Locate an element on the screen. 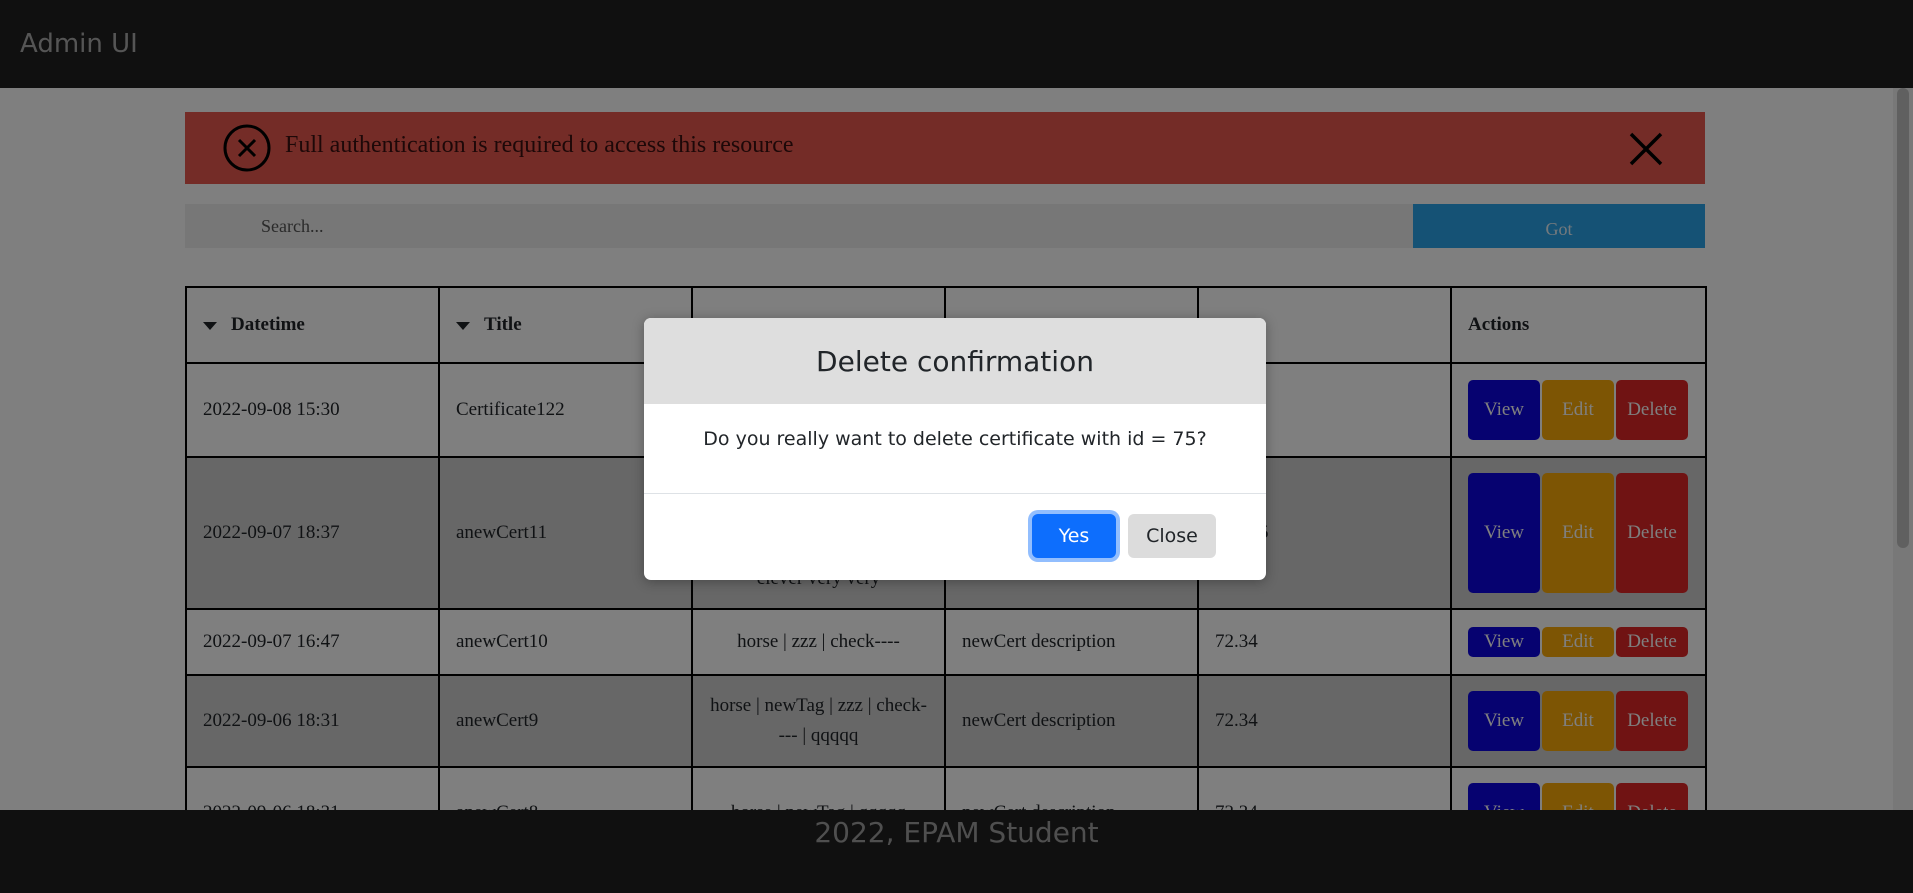 Image resolution: width=1913 pixels, height=893 pixels. yes-button: Yes is located at coordinates (1074, 536).